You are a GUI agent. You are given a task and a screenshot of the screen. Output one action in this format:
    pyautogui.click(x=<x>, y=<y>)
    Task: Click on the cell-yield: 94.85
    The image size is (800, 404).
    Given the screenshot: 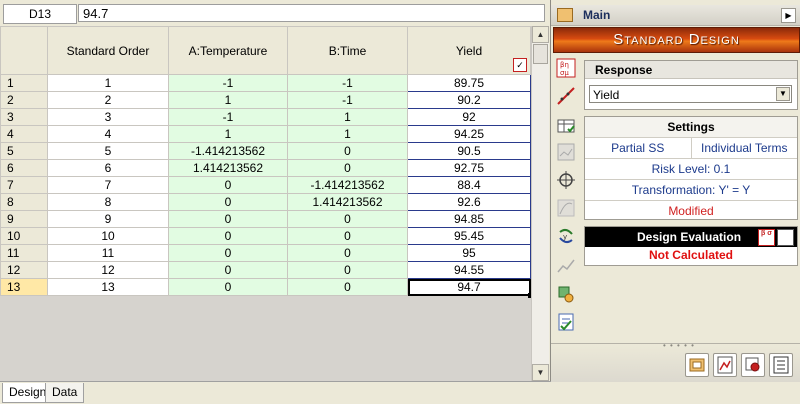 What is the action you would take?
    pyautogui.click(x=469, y=219)
    